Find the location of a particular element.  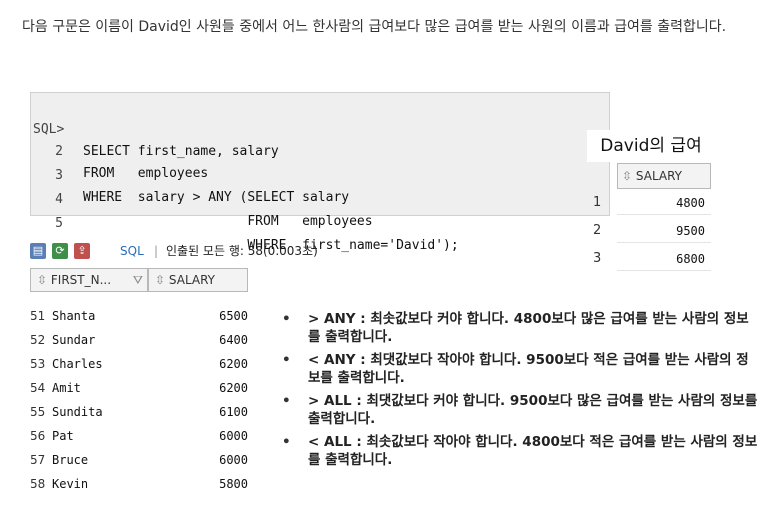

salary-cell: 6800 is located at coordinates (664, 259).